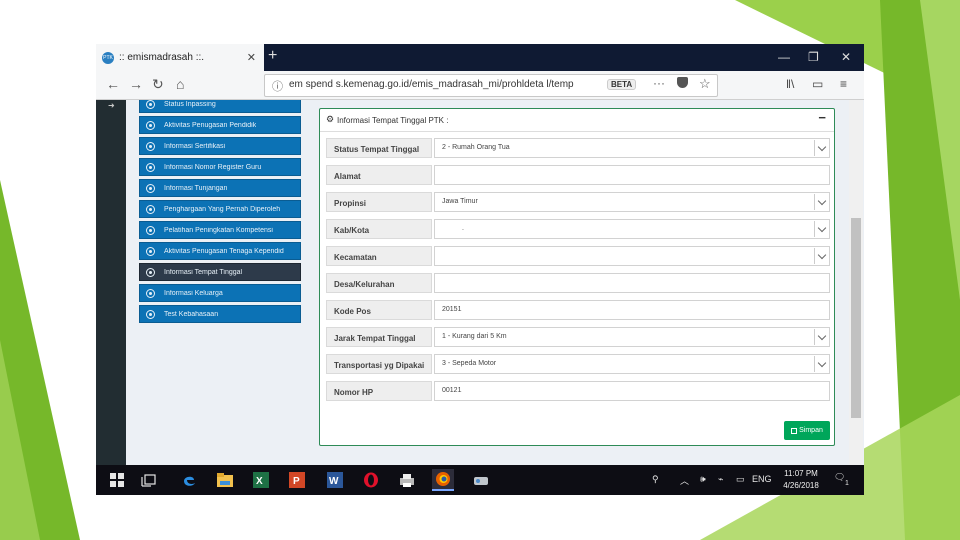  What do you see at coordinates (196, 188) in the screenshot?
I see `sidebar-item-label: Informasi Tunjangan` at bounding box center [196, 188].